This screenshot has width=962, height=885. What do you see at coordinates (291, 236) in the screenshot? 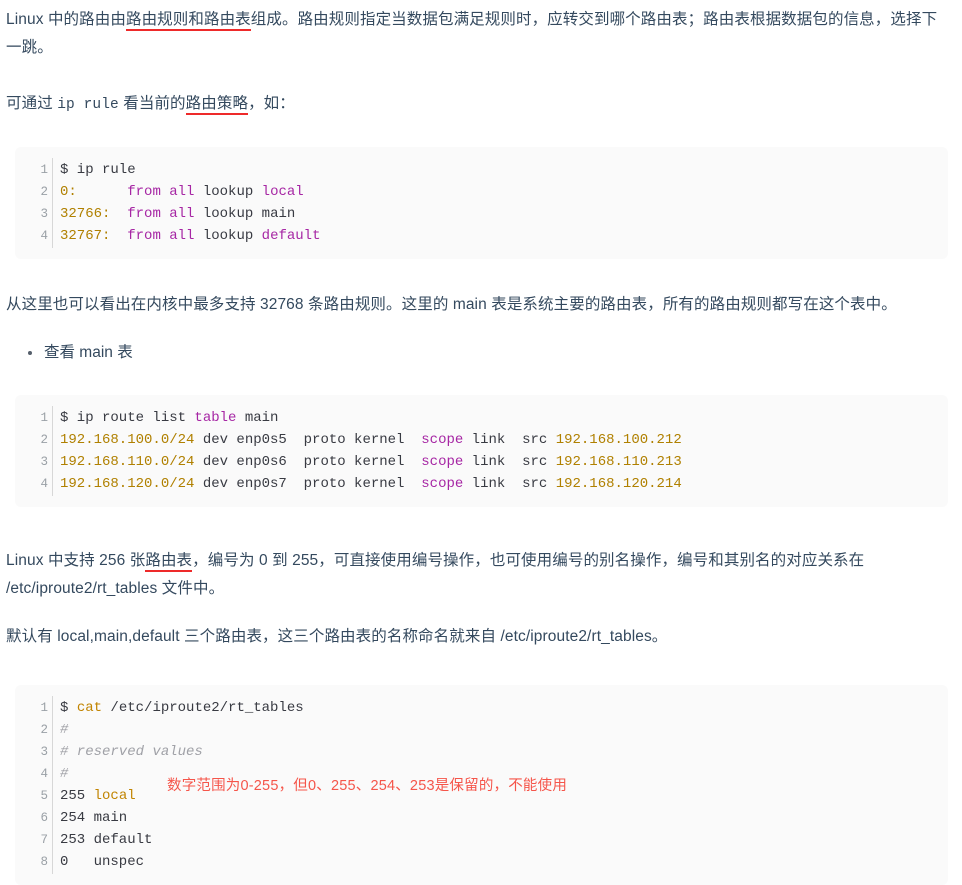
I see `code-token: default` at bounding box center [291, 236].